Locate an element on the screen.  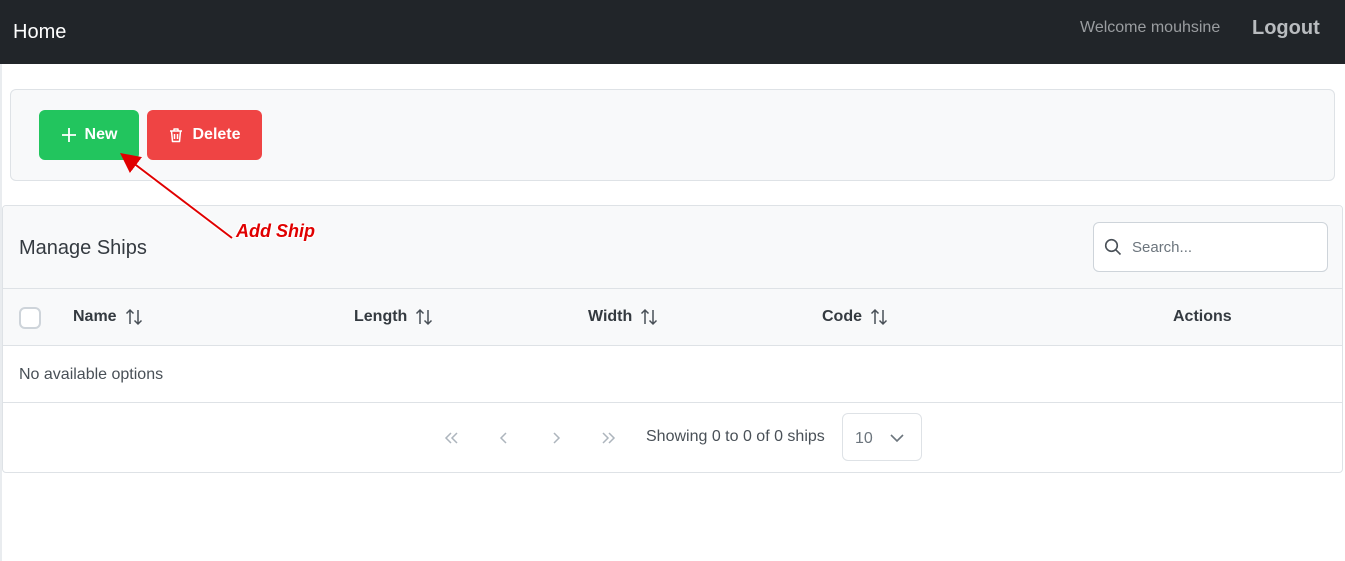
column-header-name: Name is located at coordinates (108, 317).